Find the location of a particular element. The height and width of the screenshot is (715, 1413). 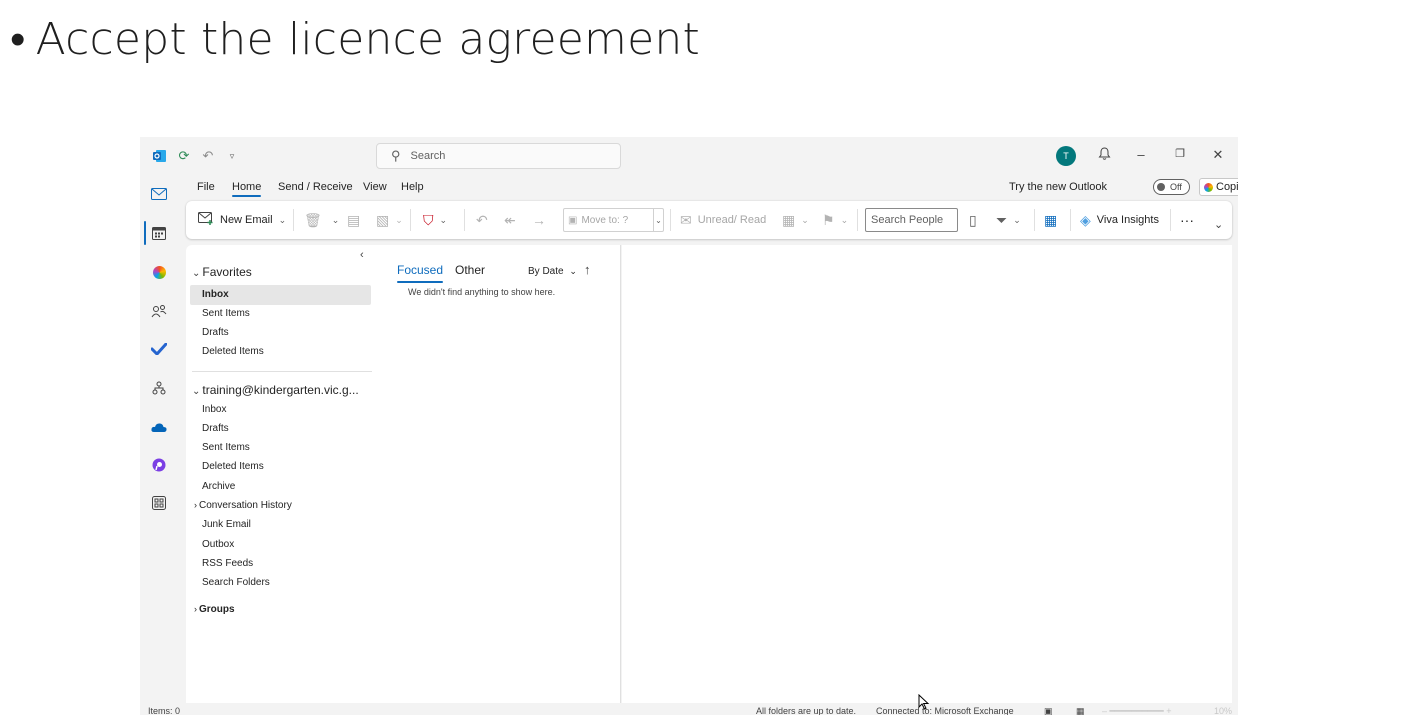

categorize-icon: ▦ is located at coordinates (789, 219).